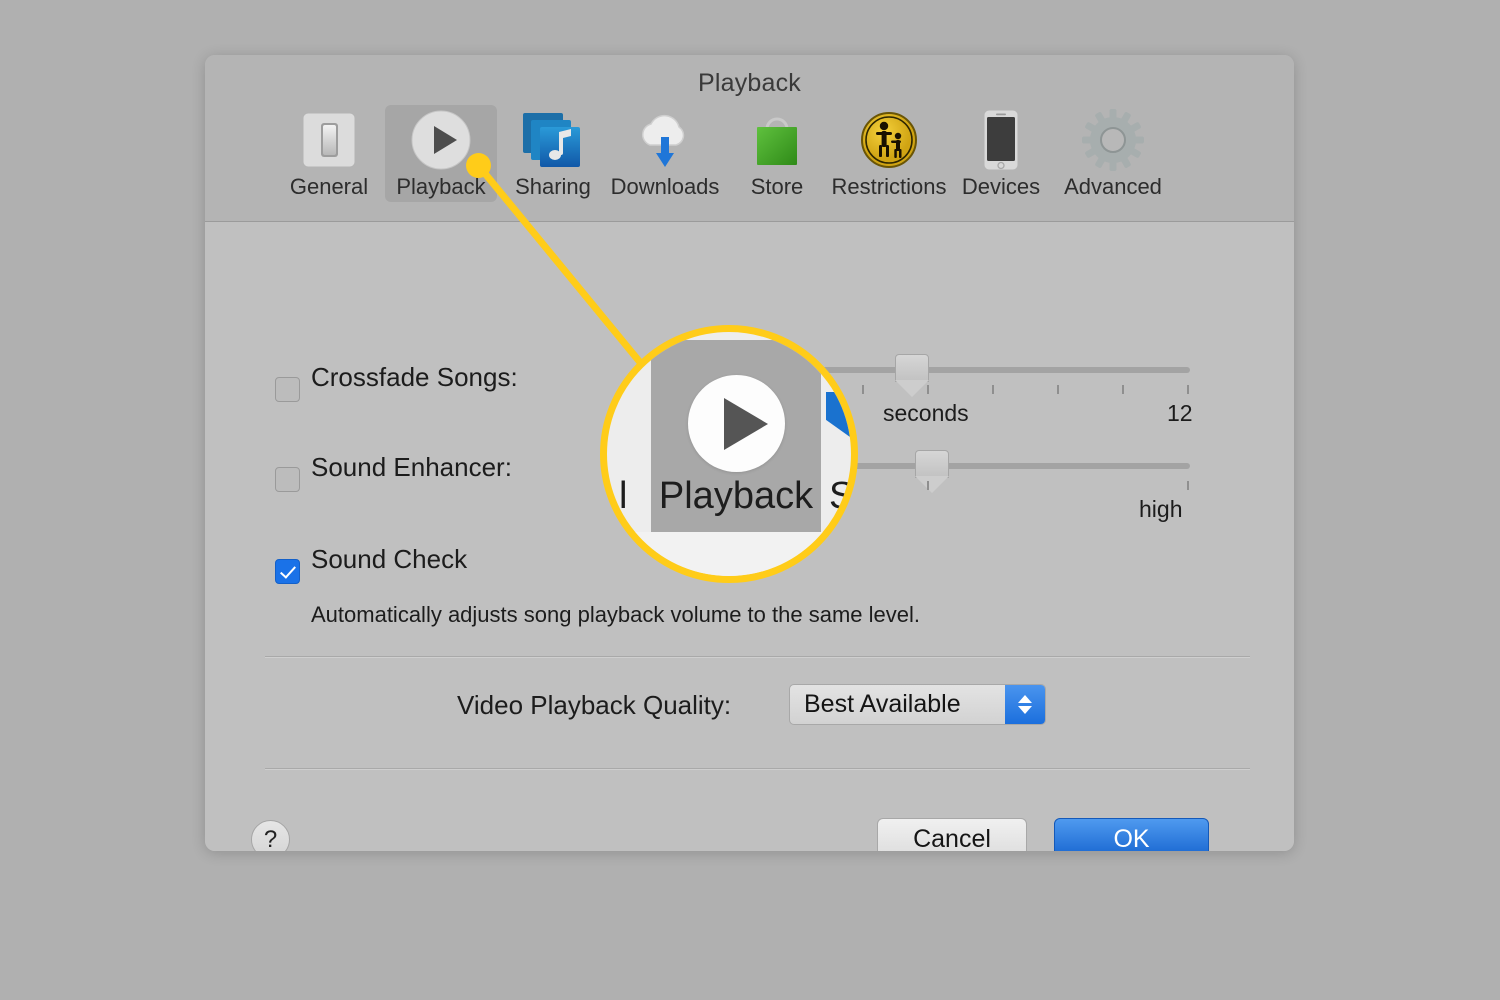 This screenshot has height=1000, width=1500. What do you see at coordinates (1025, 704) in the screenshot?
I see `chevron-updown-icon` at bounding box center [1025, 704].